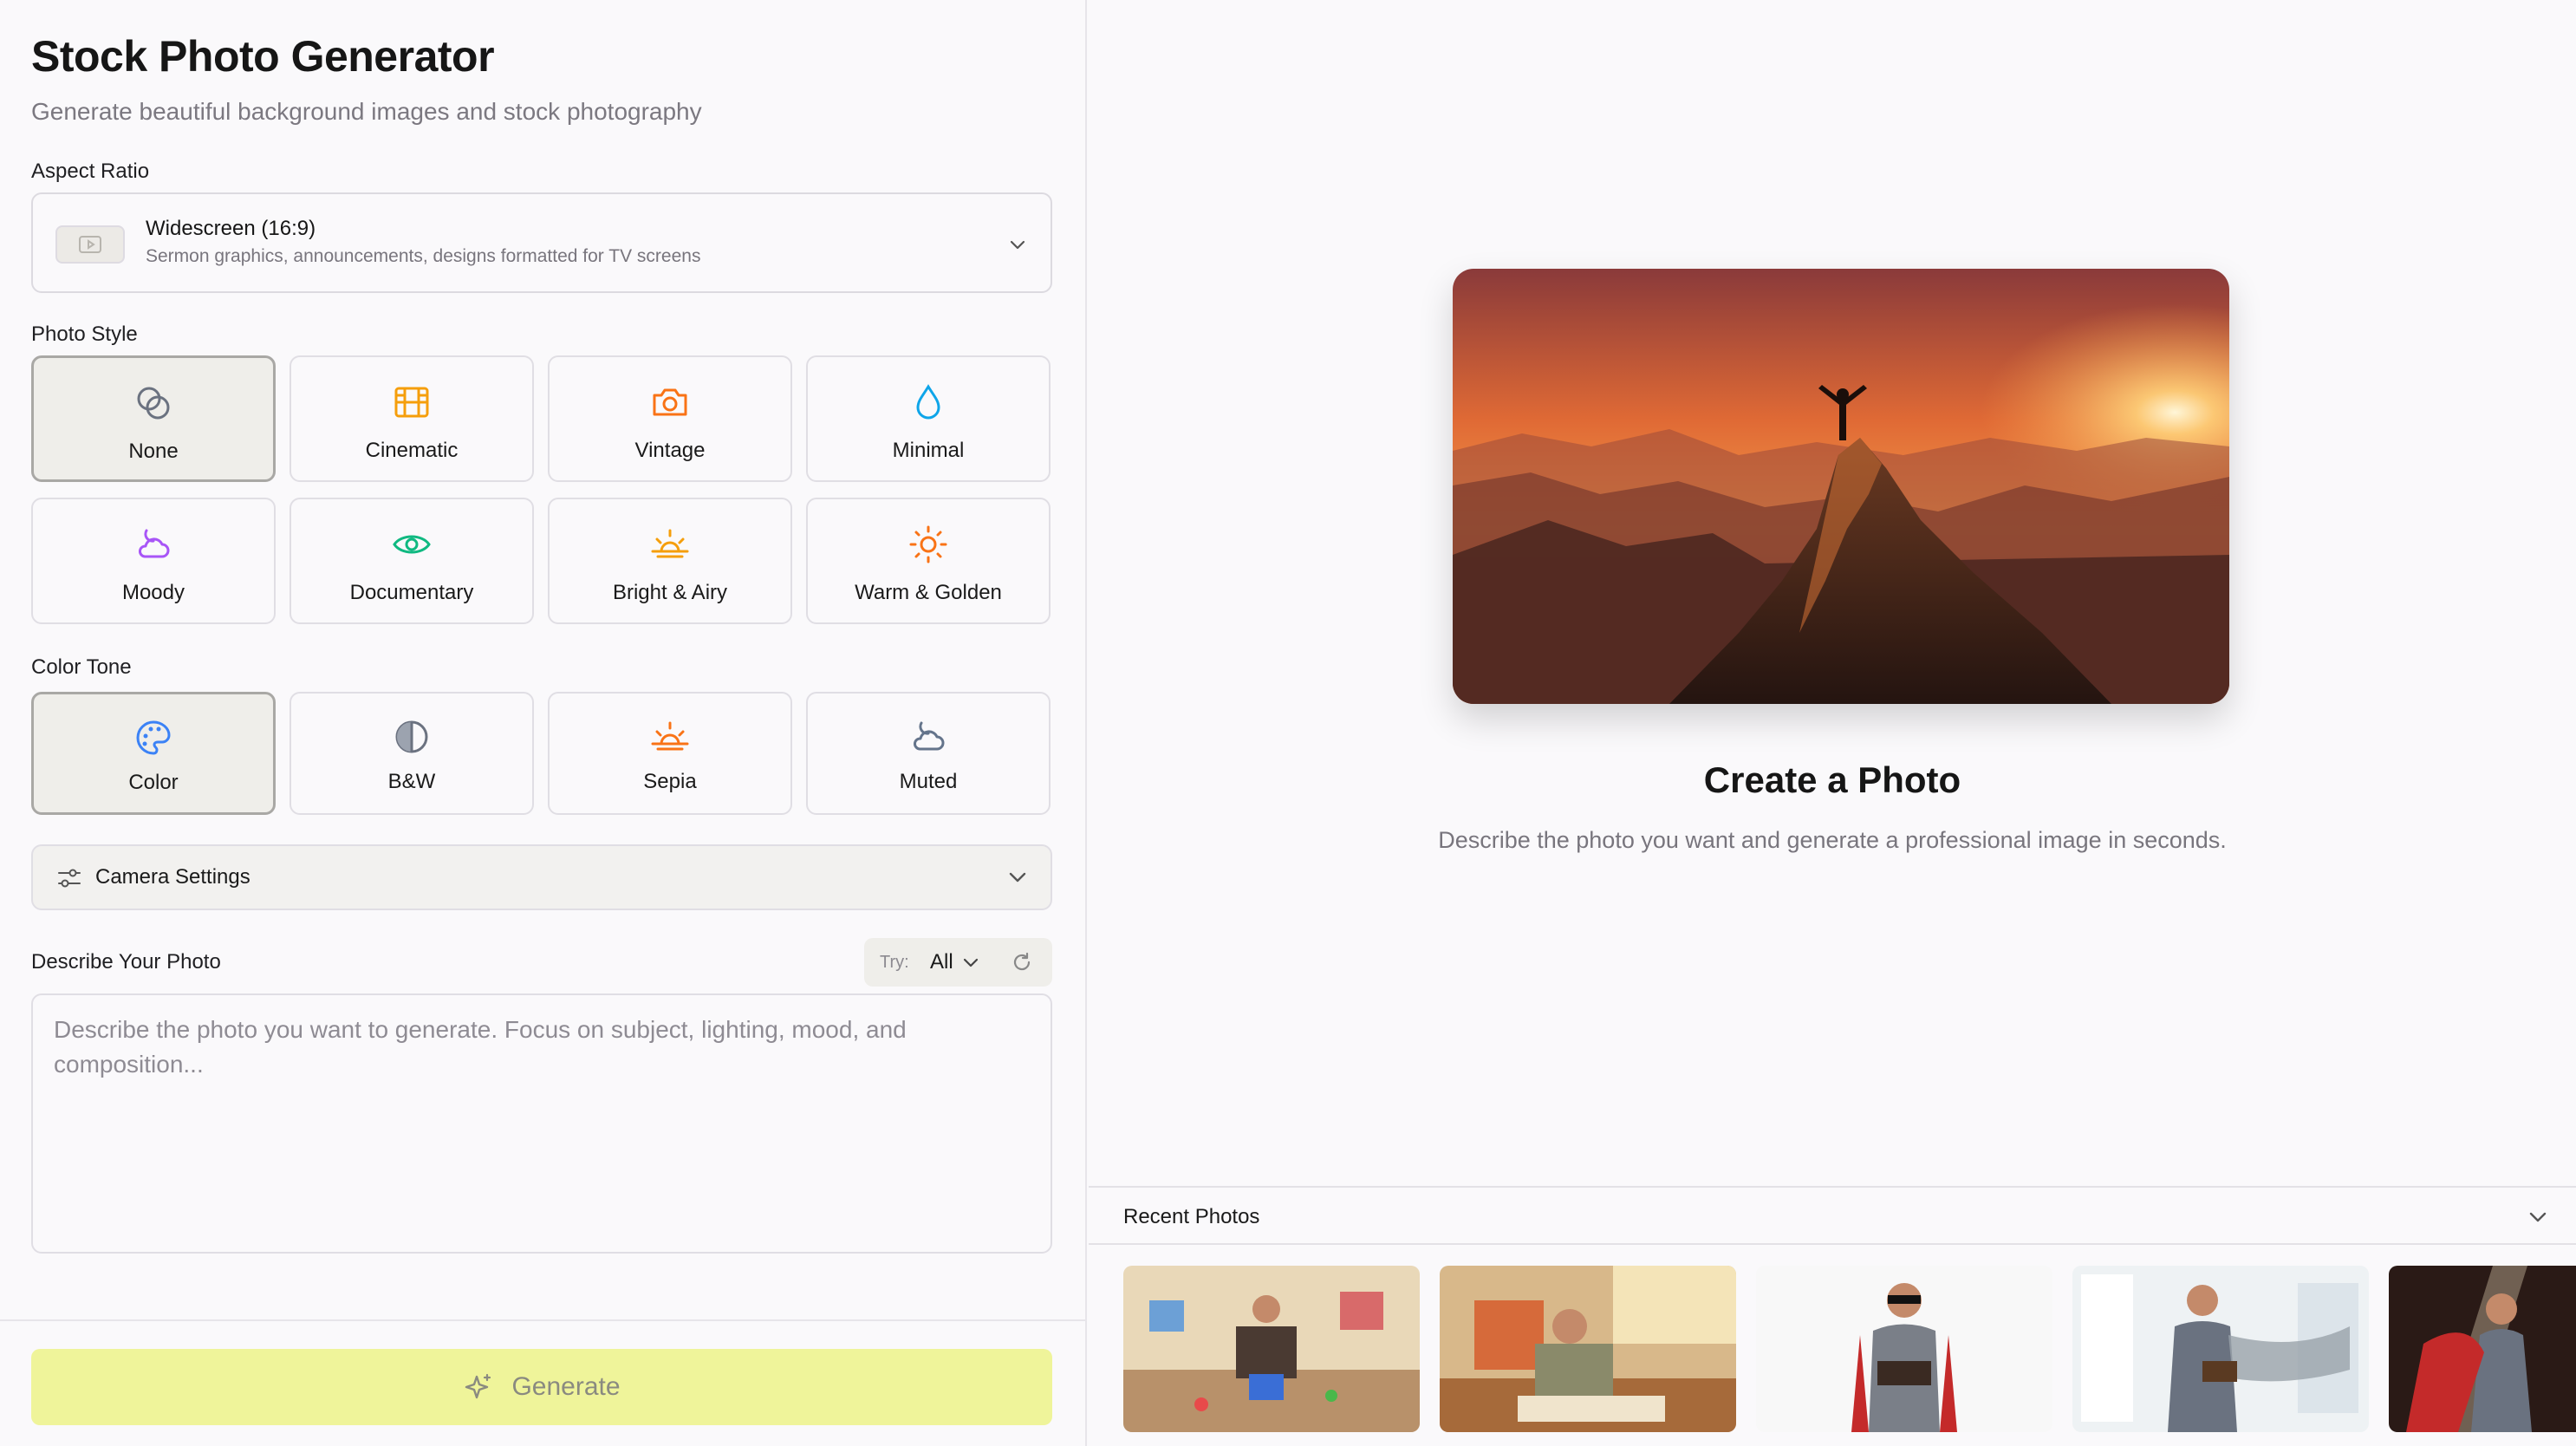 The width and height of the screenshot is (2576, 1446). Describe the element at coordinates (928, 402) in the screenshot. I see `droplet-icon` at that location.